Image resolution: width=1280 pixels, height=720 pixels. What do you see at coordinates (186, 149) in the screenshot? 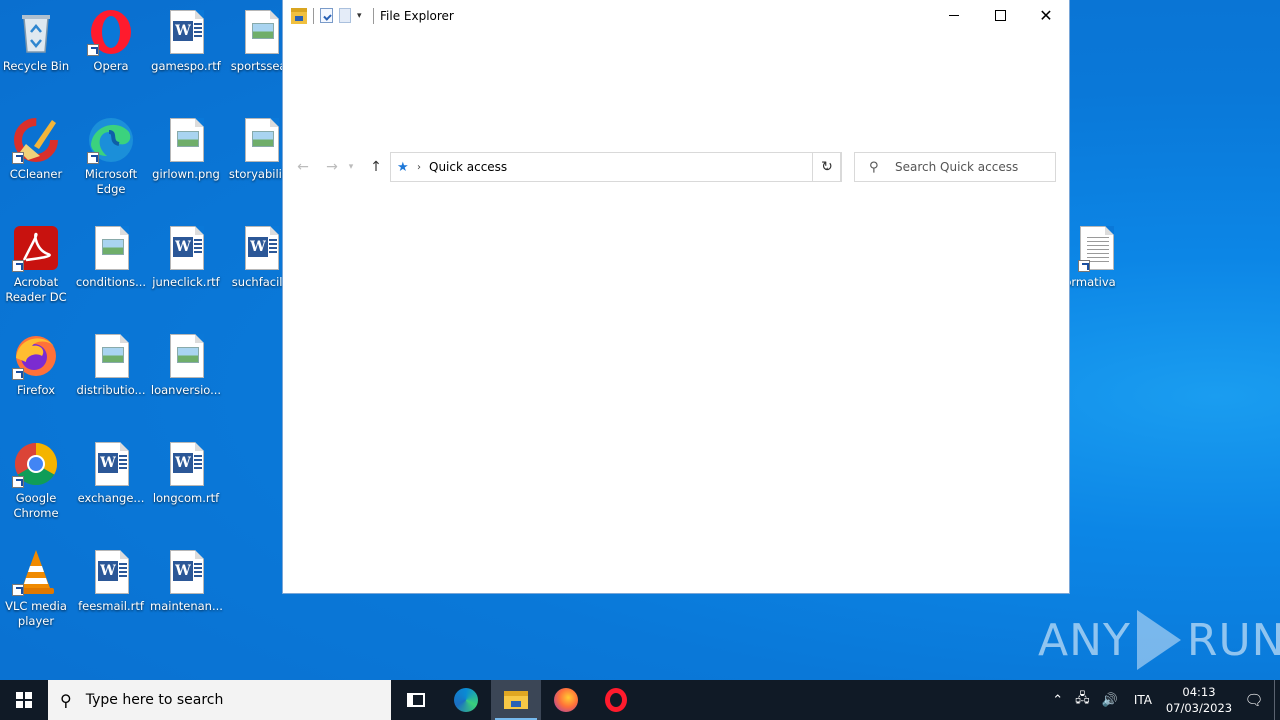
I see `desktop-icon-file: girlown.png` at bounding box center [186, 149].